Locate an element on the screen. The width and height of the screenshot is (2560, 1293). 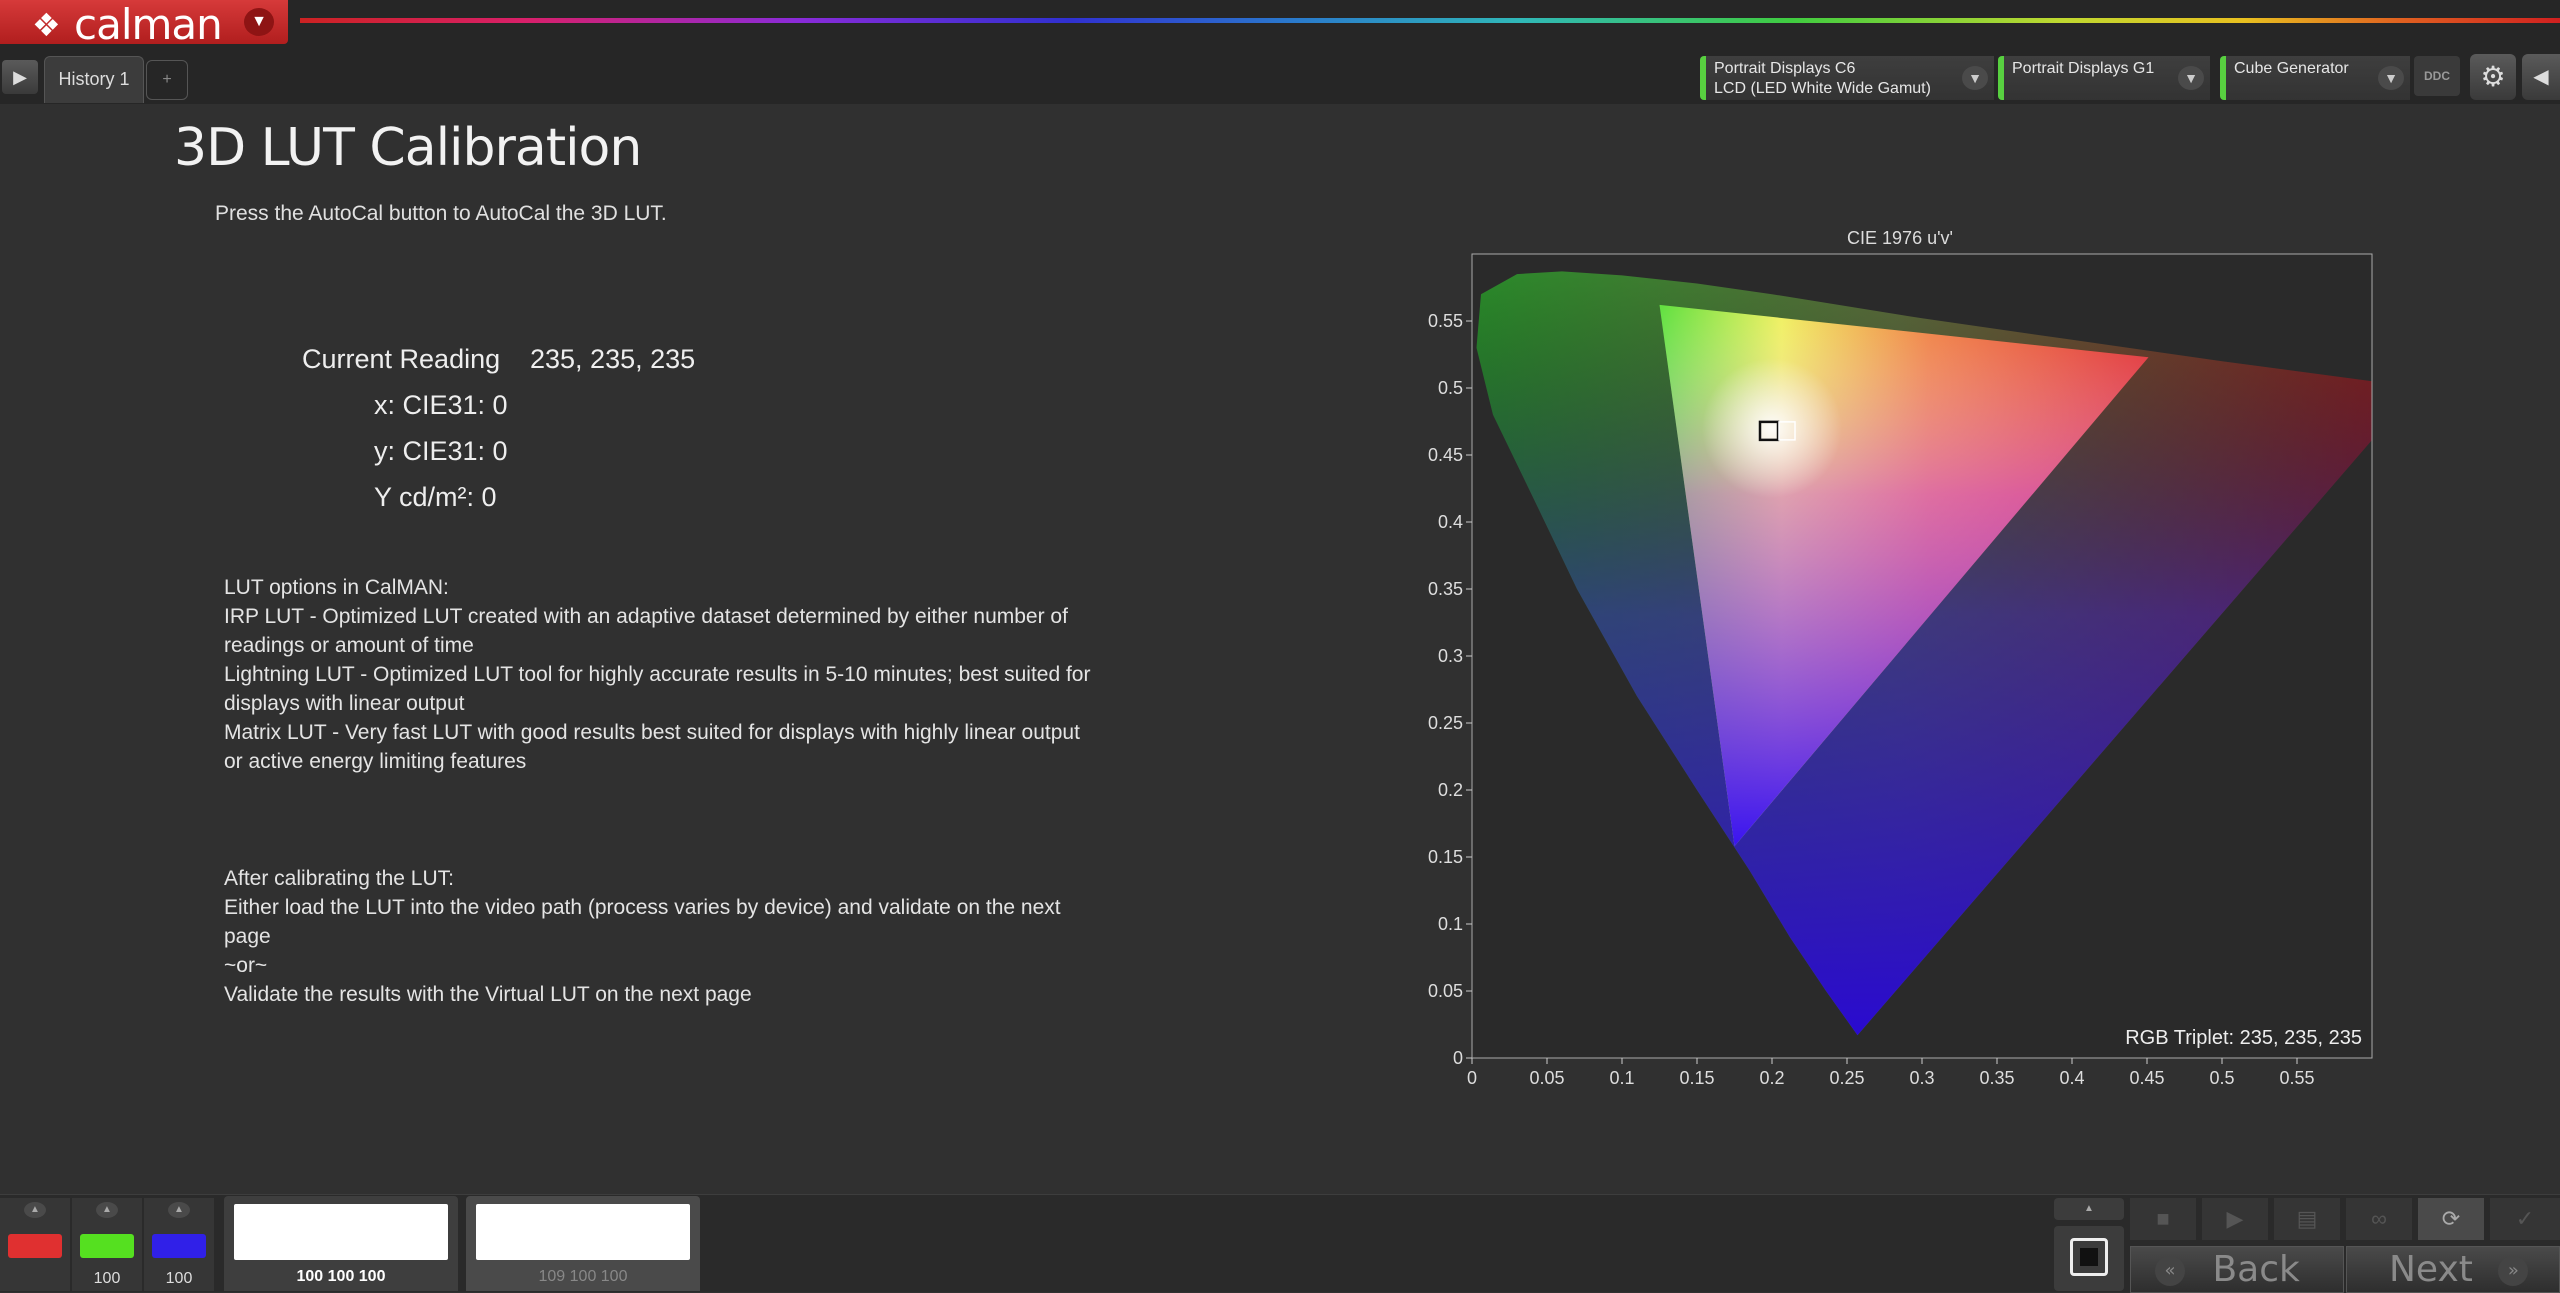
top-bar: ❖ calman ▼ is located at coordinates (1280, 24).